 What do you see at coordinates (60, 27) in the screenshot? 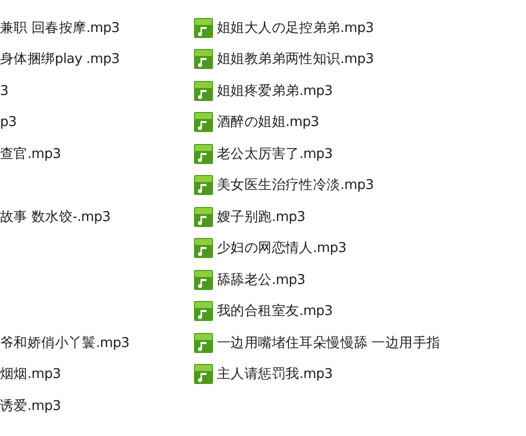
I see `file-name: 兼职 回春按摩.mp3` at bounding box center [60, 27].